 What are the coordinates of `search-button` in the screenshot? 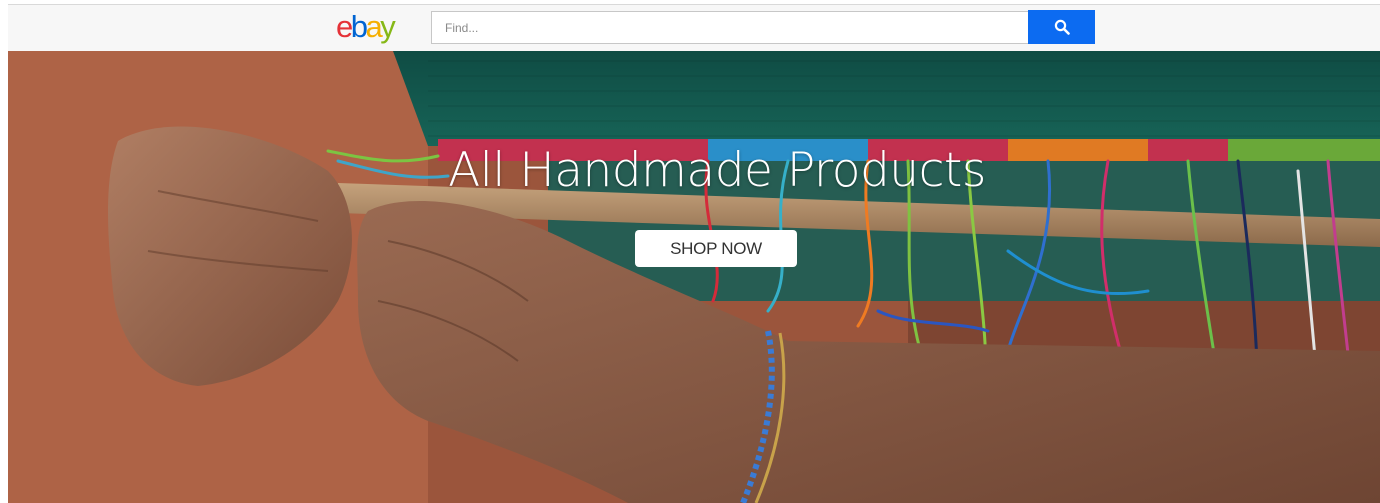 It's located at (1061, 27).